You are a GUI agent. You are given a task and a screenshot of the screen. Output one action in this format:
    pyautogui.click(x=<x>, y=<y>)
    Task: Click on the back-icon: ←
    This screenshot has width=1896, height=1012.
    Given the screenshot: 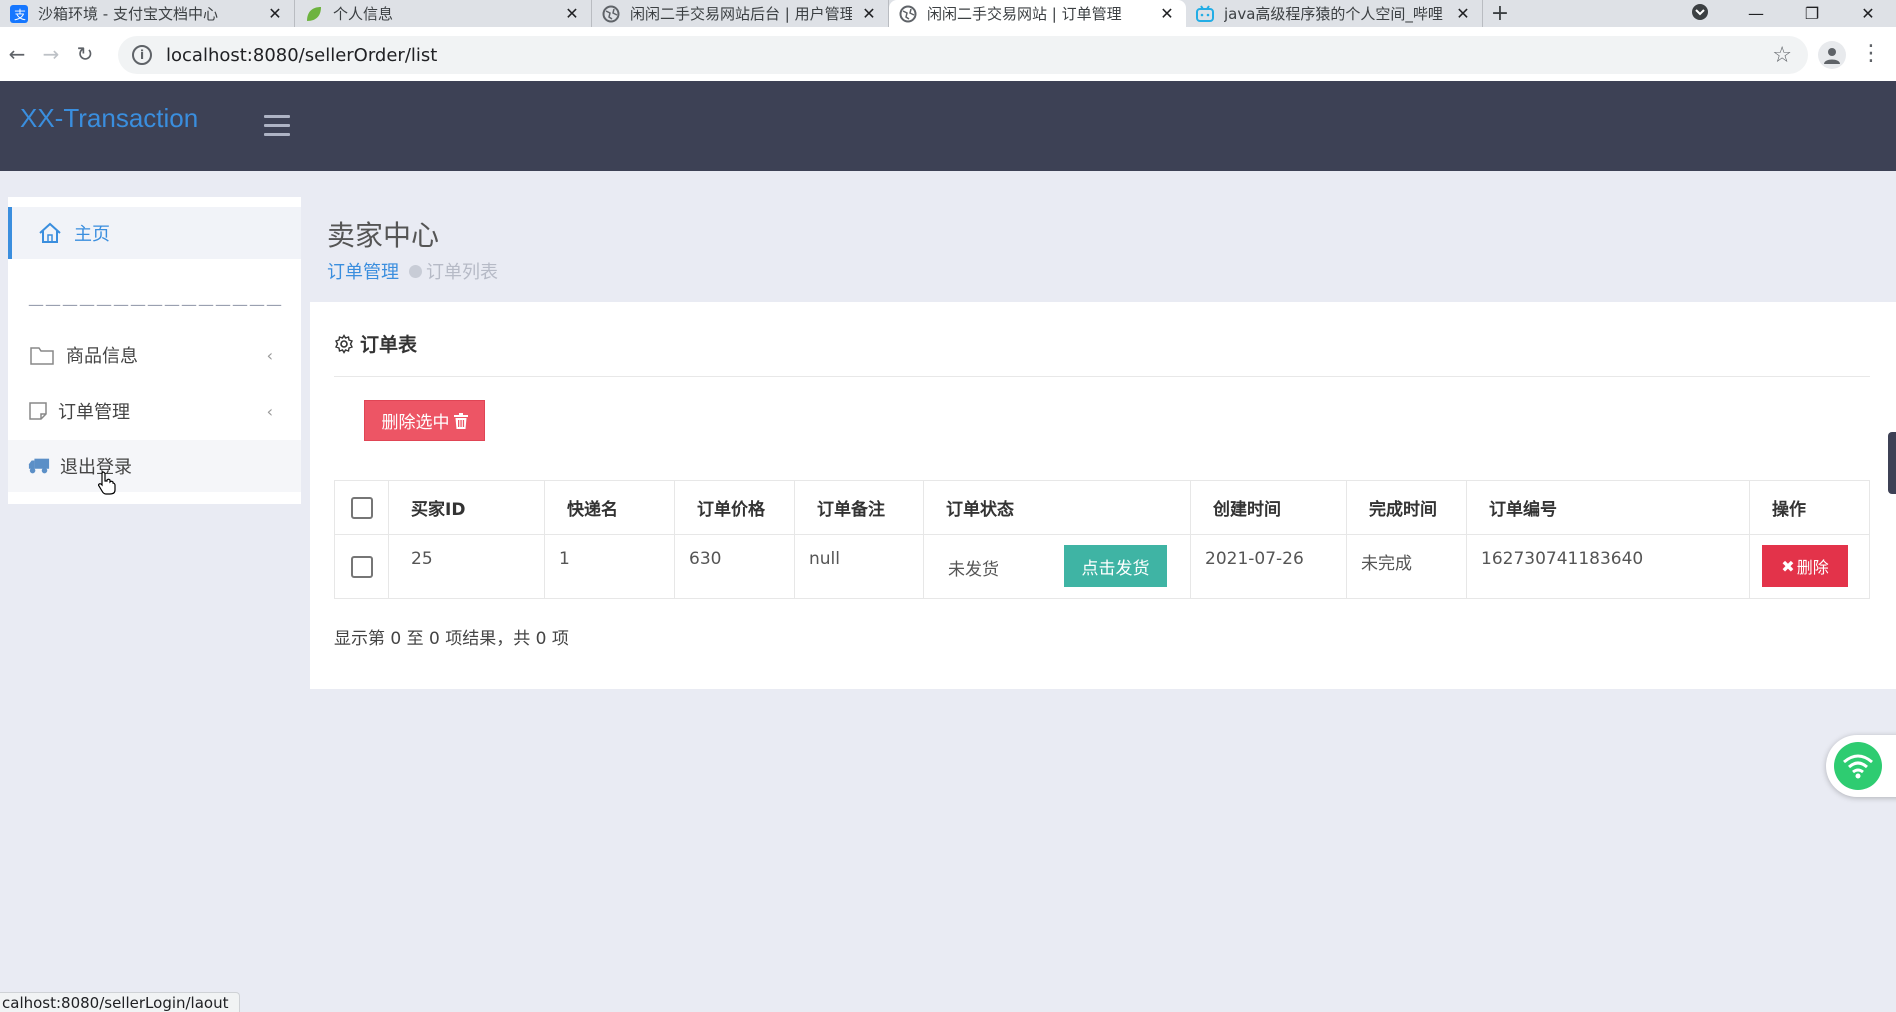 What is the action you would take?
    pyautogui.click(x=17, y=54)
    